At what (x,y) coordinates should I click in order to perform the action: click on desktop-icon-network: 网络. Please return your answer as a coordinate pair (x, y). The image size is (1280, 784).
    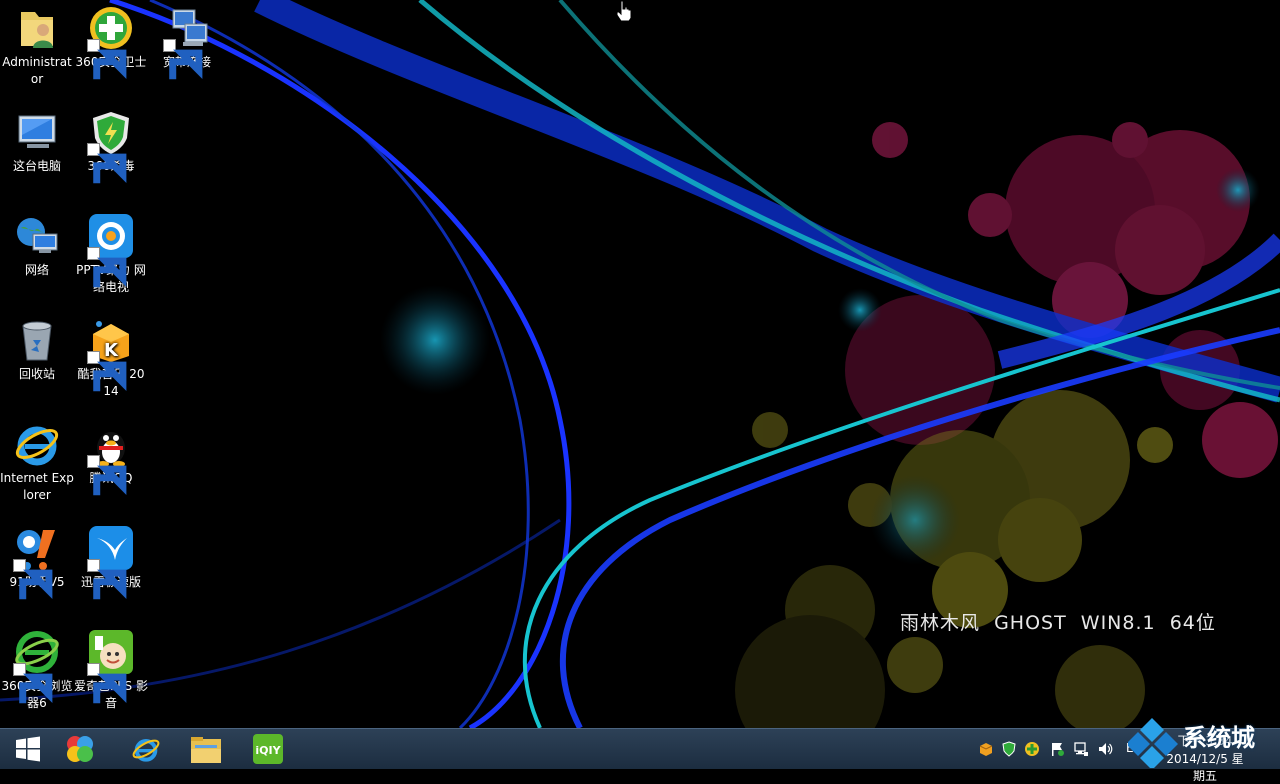
    Looking at the image, I should click on (37, 243).